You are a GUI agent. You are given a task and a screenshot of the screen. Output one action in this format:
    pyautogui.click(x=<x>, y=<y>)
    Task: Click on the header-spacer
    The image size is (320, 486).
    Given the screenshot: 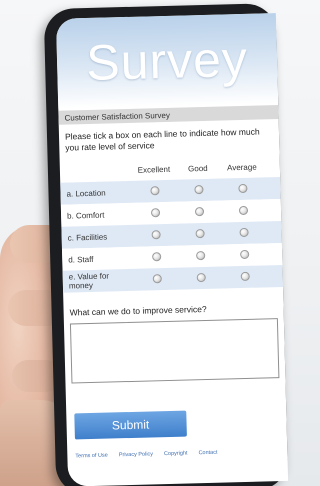 What is the action you would take?
    pyautogui.click(x=96, y=171)
    